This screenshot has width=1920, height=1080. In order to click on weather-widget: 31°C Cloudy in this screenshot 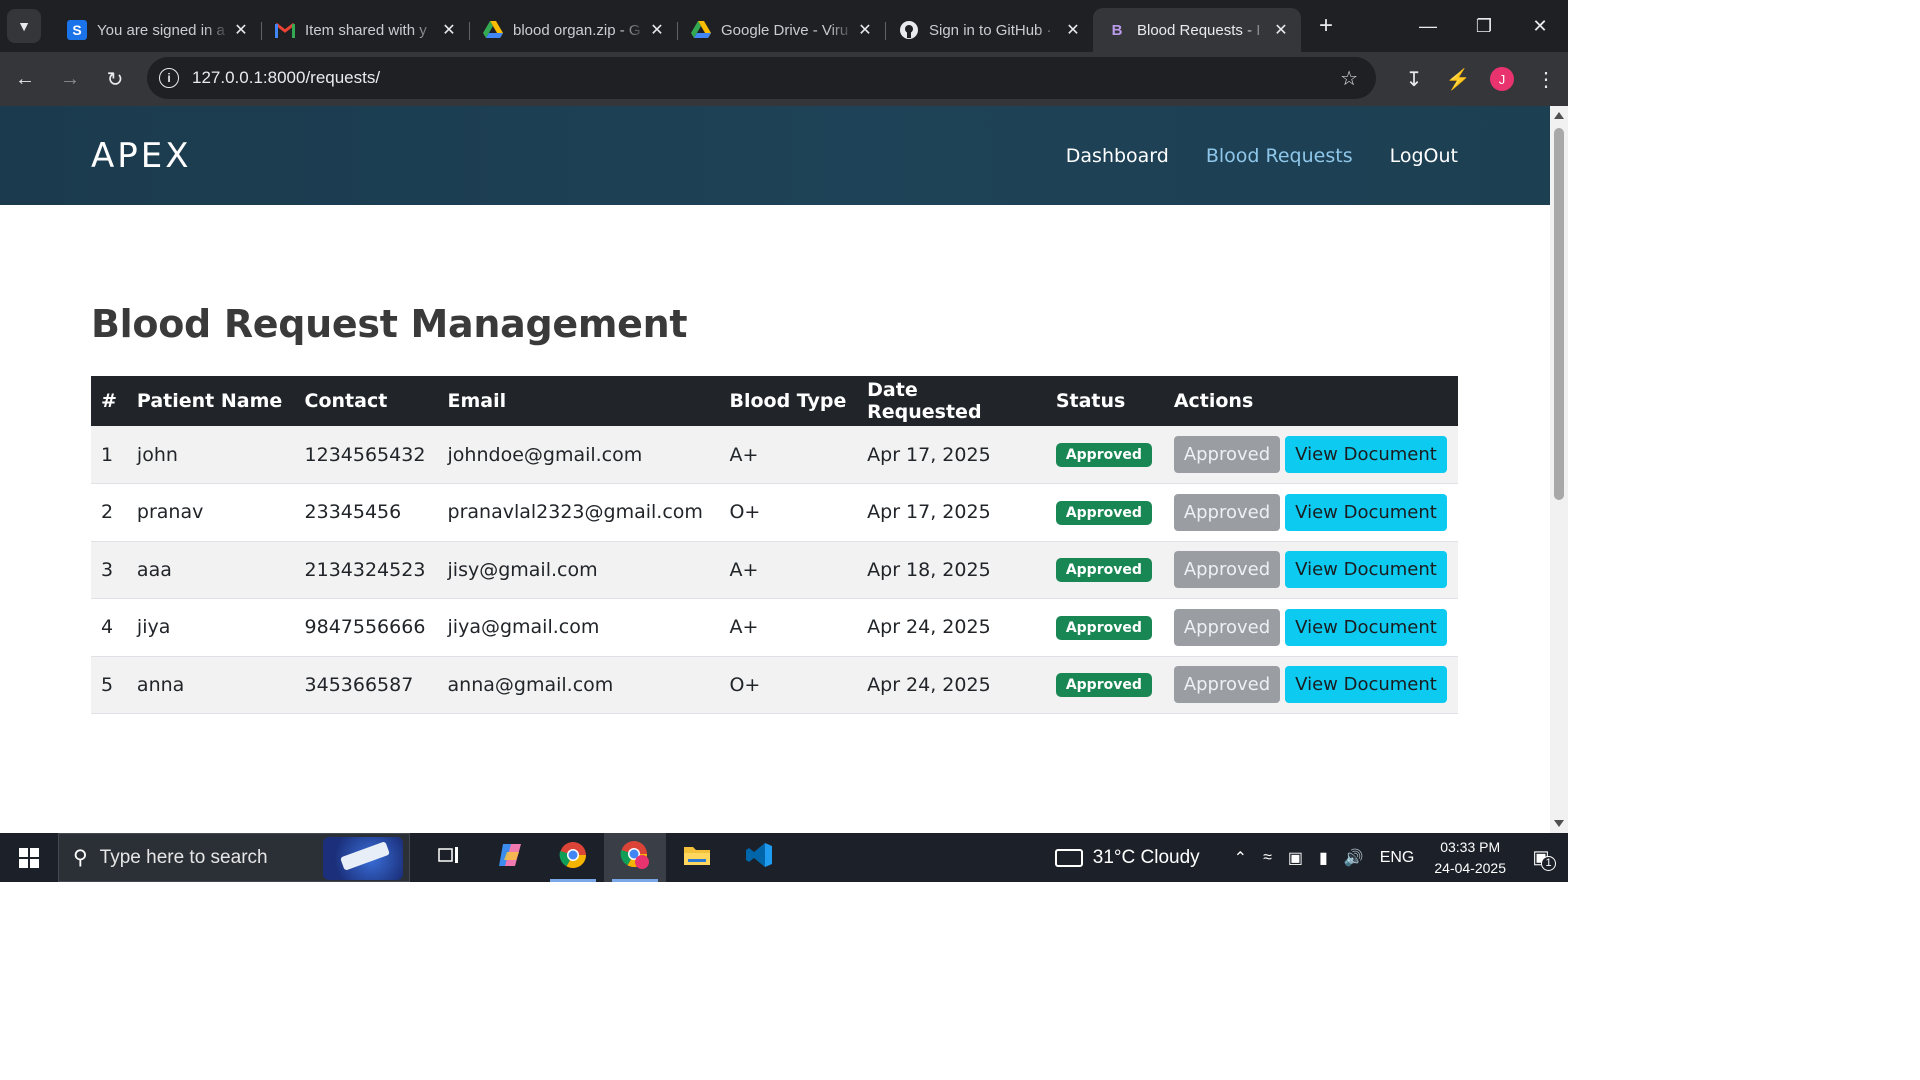, I will do `click(1127, 858)`.